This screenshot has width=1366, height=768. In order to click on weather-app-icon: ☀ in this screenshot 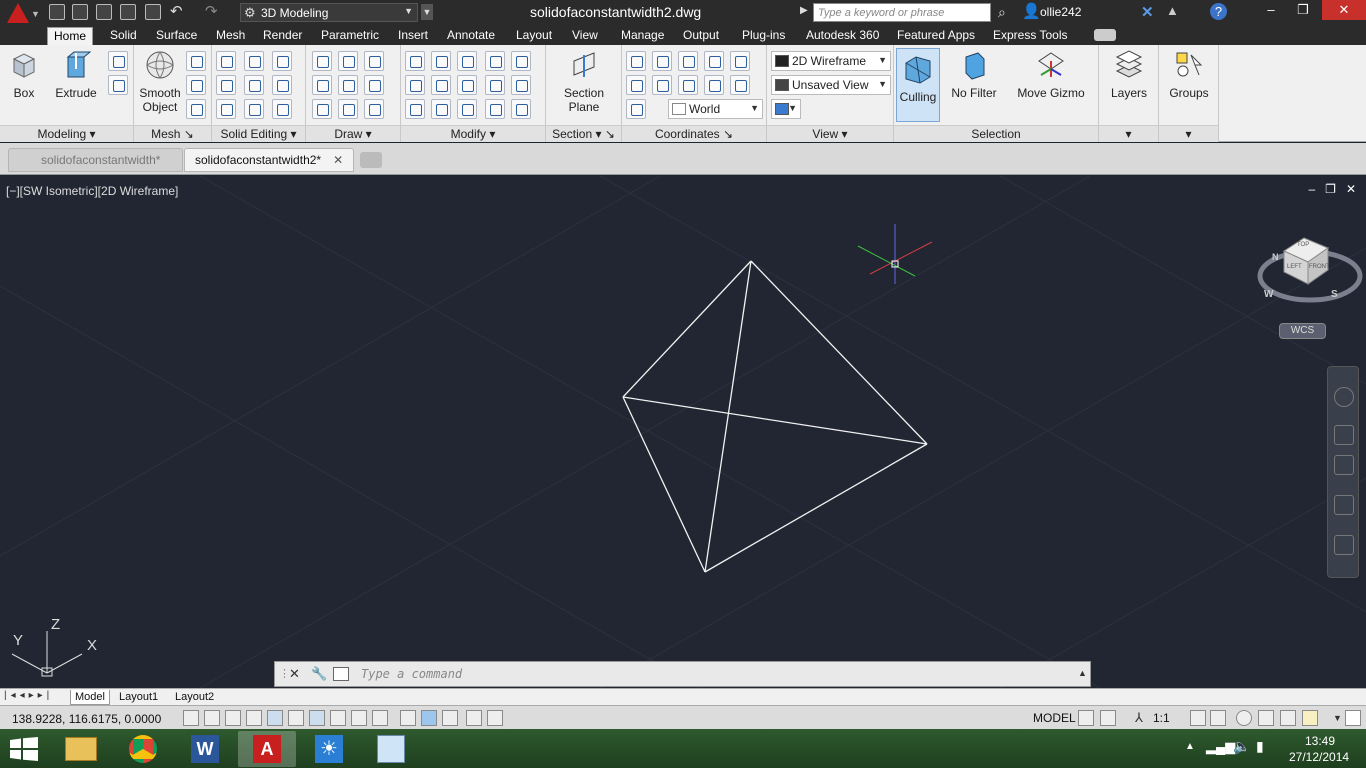, I will do `click(329, 749)`.